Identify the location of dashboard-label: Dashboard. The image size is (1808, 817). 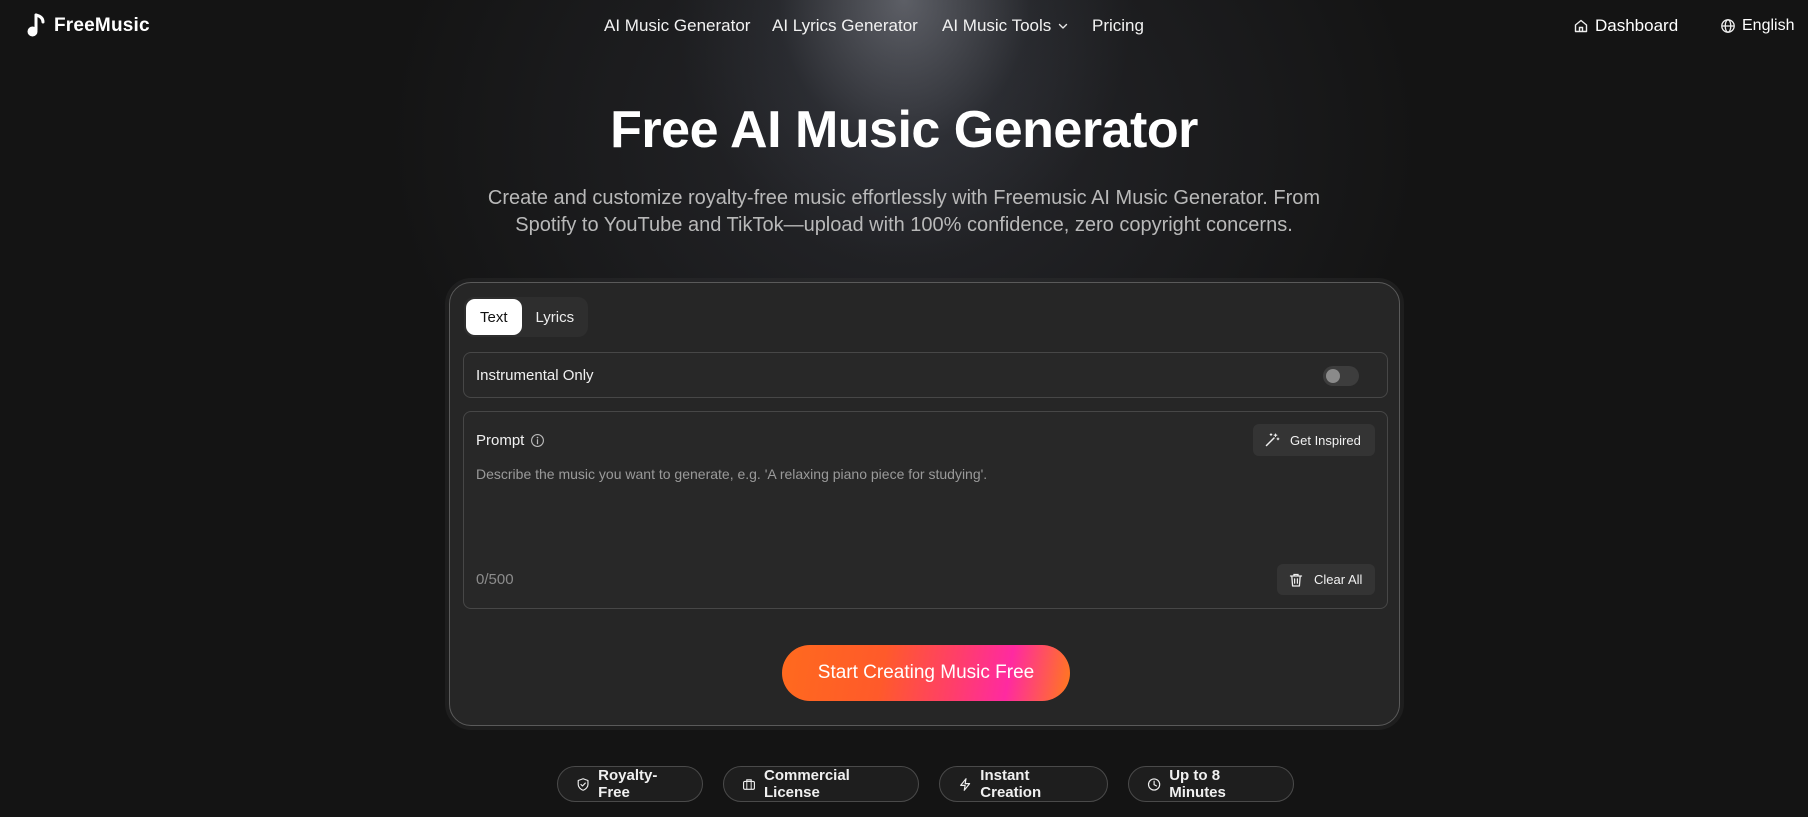
(1637, 25).